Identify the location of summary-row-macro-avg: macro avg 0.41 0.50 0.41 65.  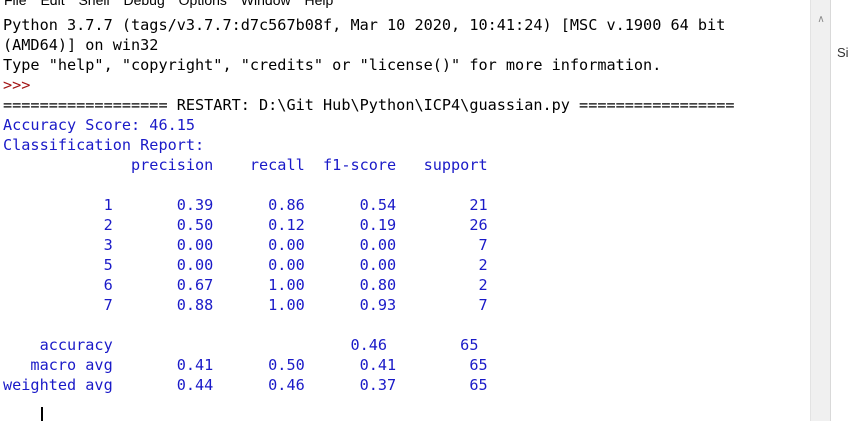
(245, 365).